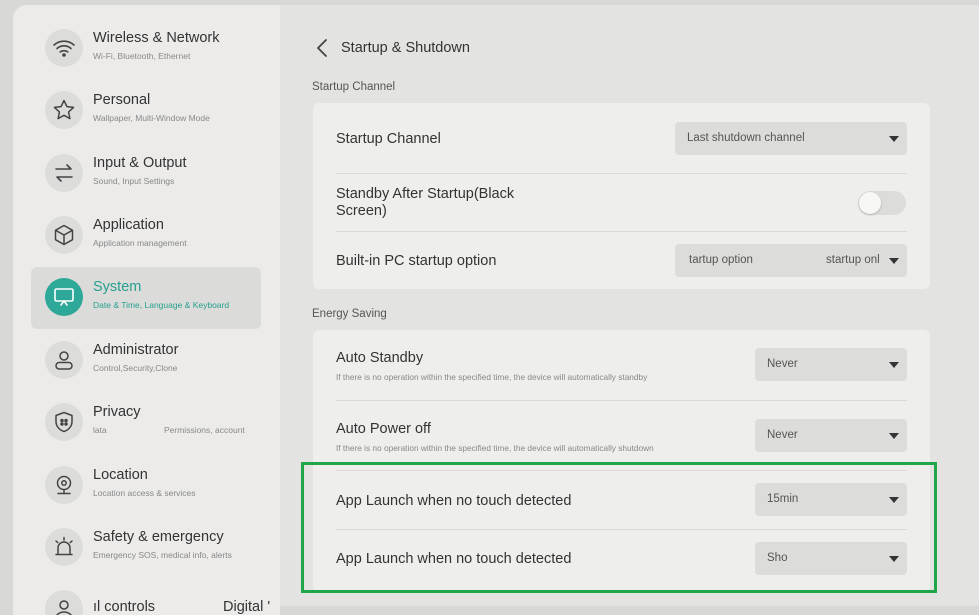 This screenshot has width=979, height=615. Describe the element at coordinates (721, 260) in the screenshot. I see `dropdown-value-left: tartup option` at that location.